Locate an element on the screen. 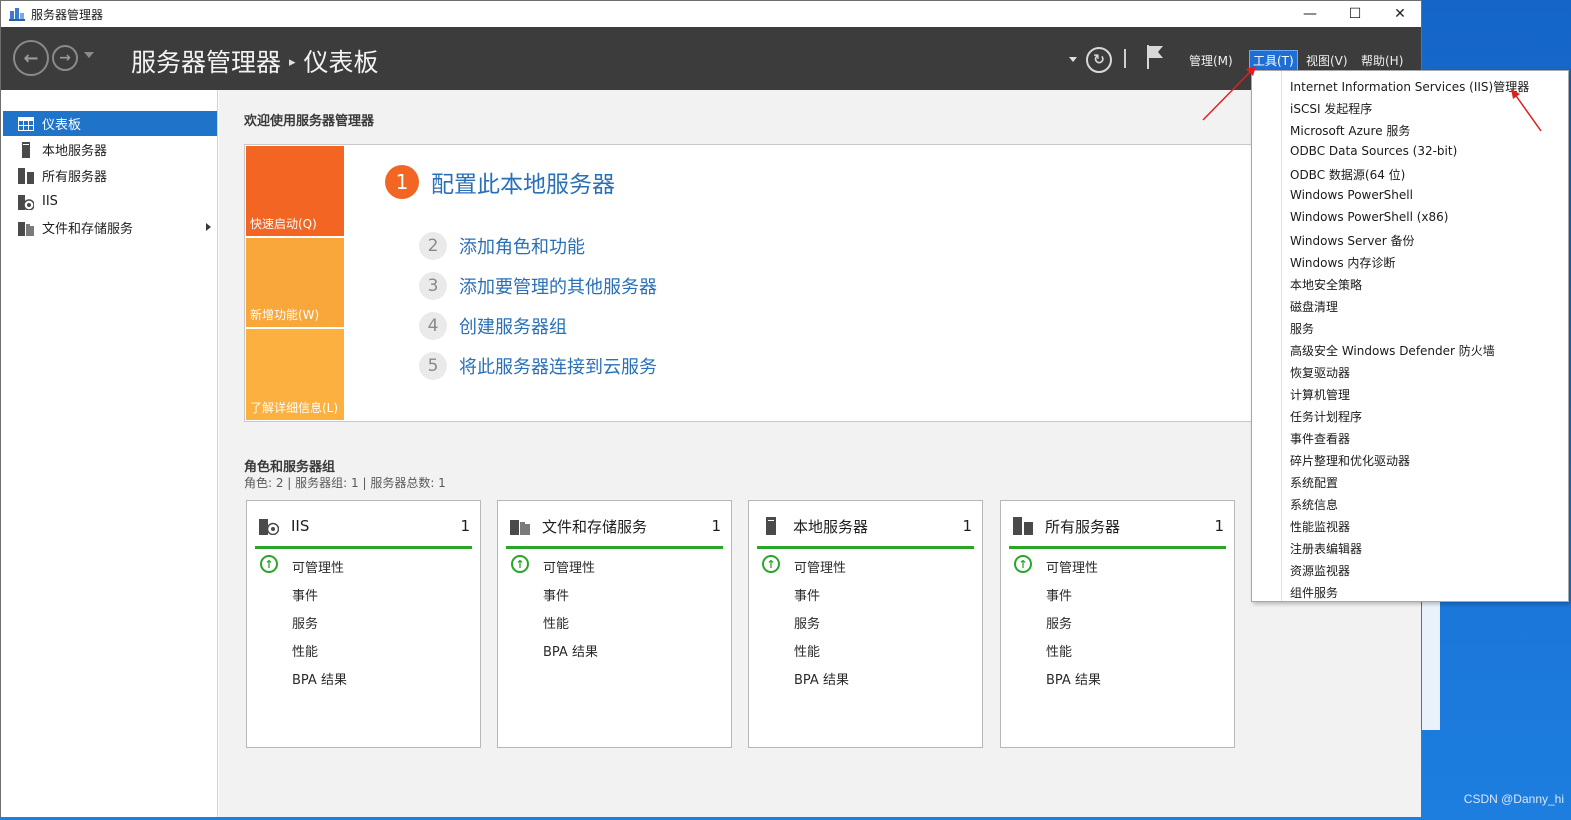 The width and height of the screenshot is (1571, 820). arrow-left-icon: ← is located at coordinates (31, 58).